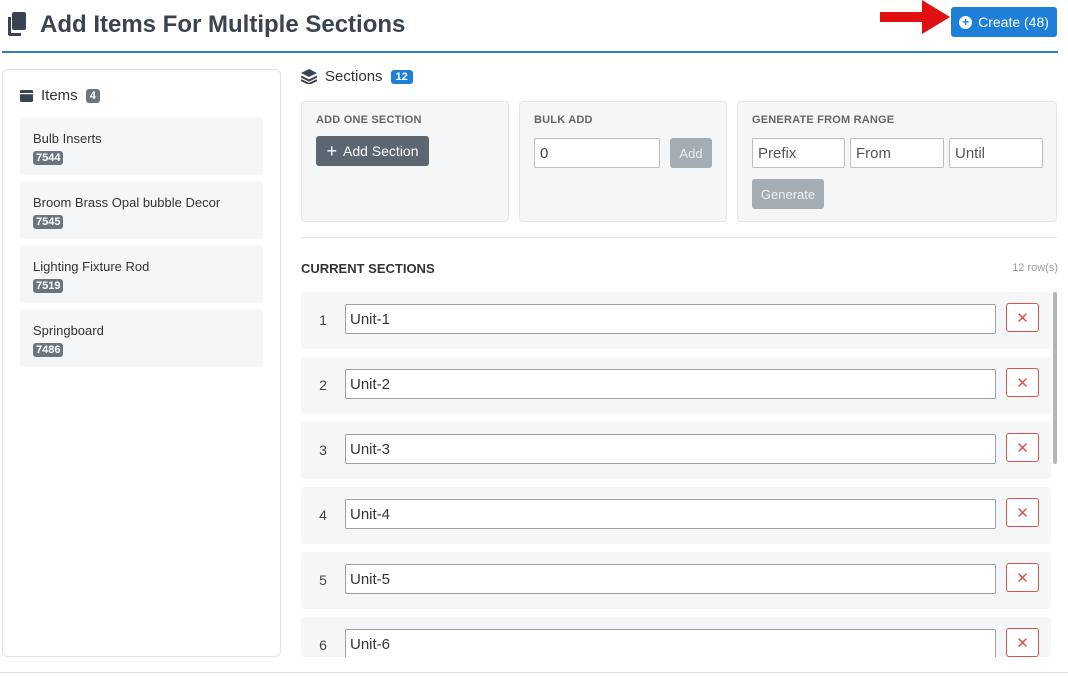 Image resolution: width=1068 pixels, height=677 pixels. What do you see at coordinates (323, 320) in the screenshot?
I see `row-number: 1` at bounding box center [323, 320].